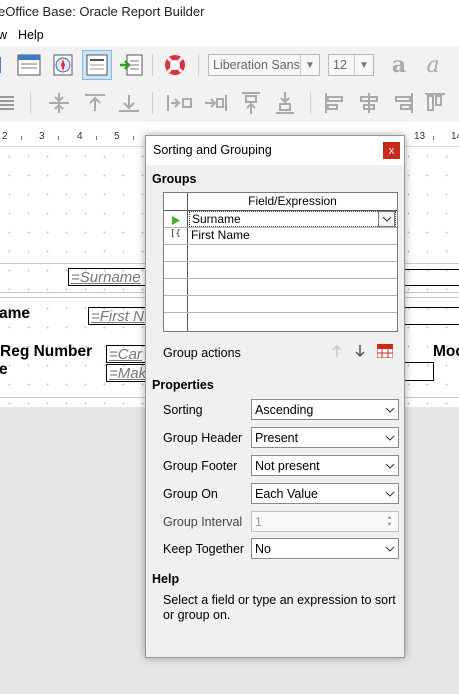 Image resolution: width=459 pixels, height=694 pixels. I want to click on italic-icon: a, so click(433, 65).